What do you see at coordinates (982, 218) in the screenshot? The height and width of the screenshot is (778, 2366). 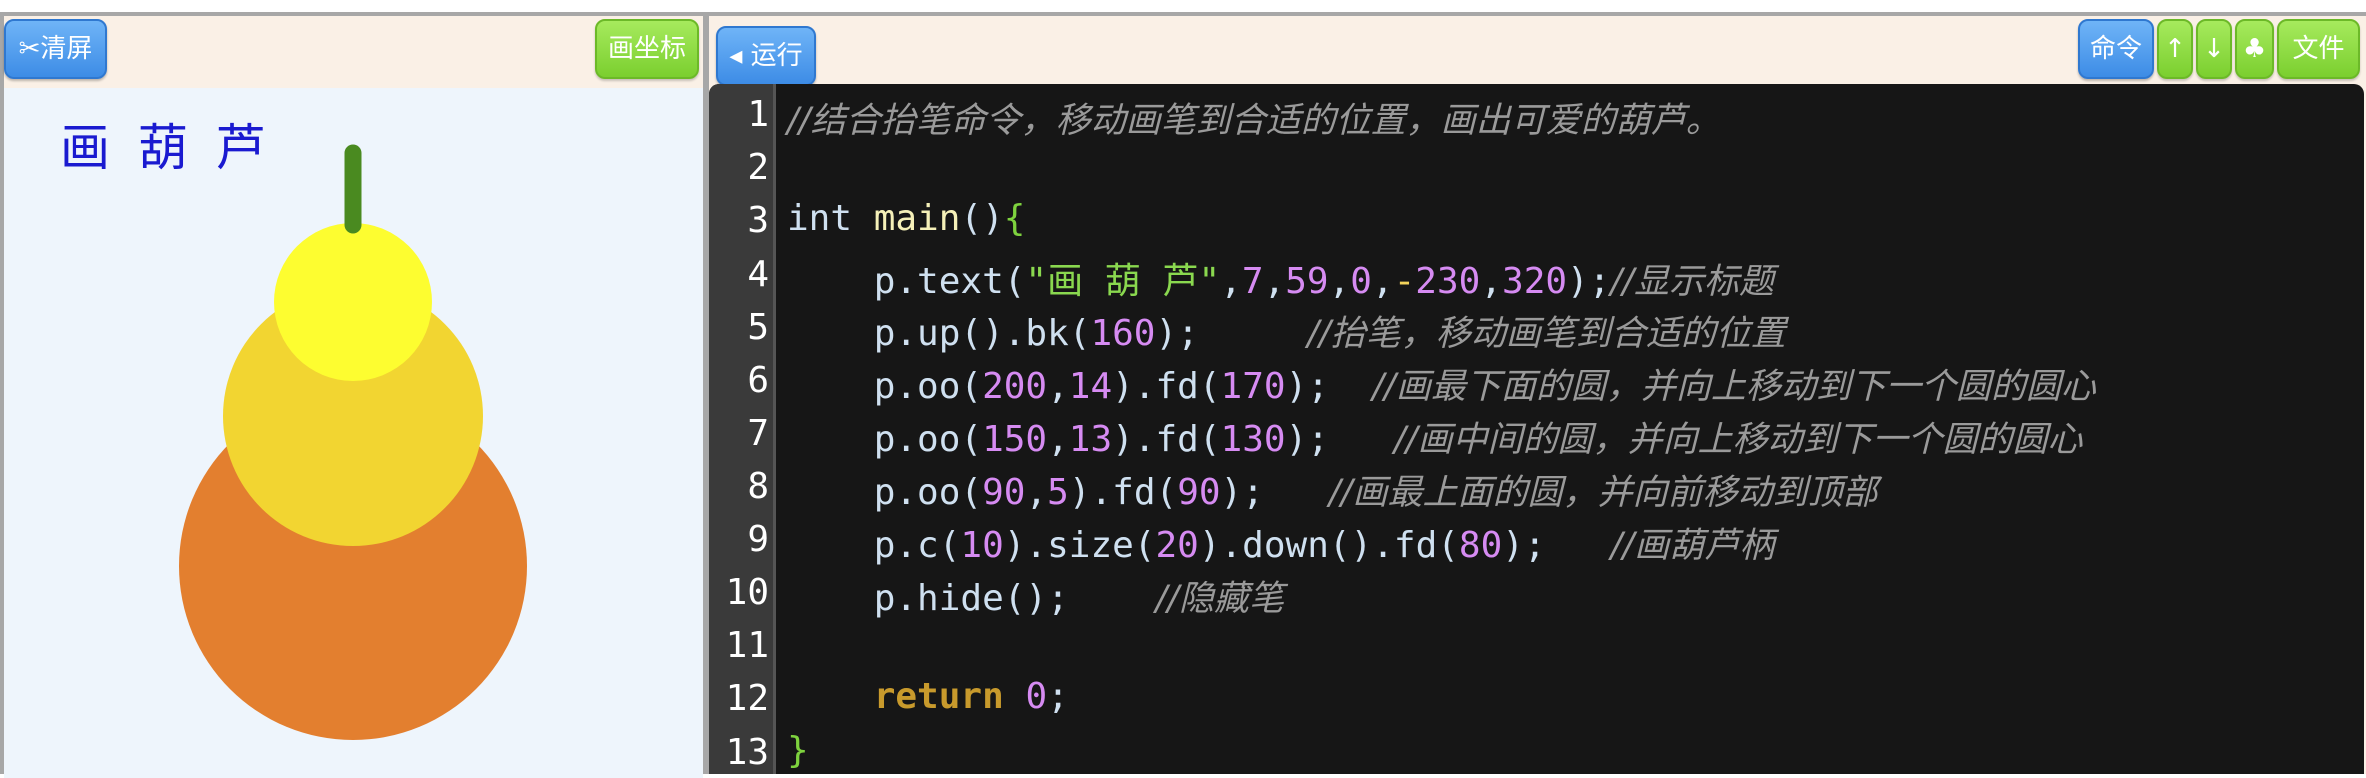 I see `code-token: ()` at bounding box center [982, 218].